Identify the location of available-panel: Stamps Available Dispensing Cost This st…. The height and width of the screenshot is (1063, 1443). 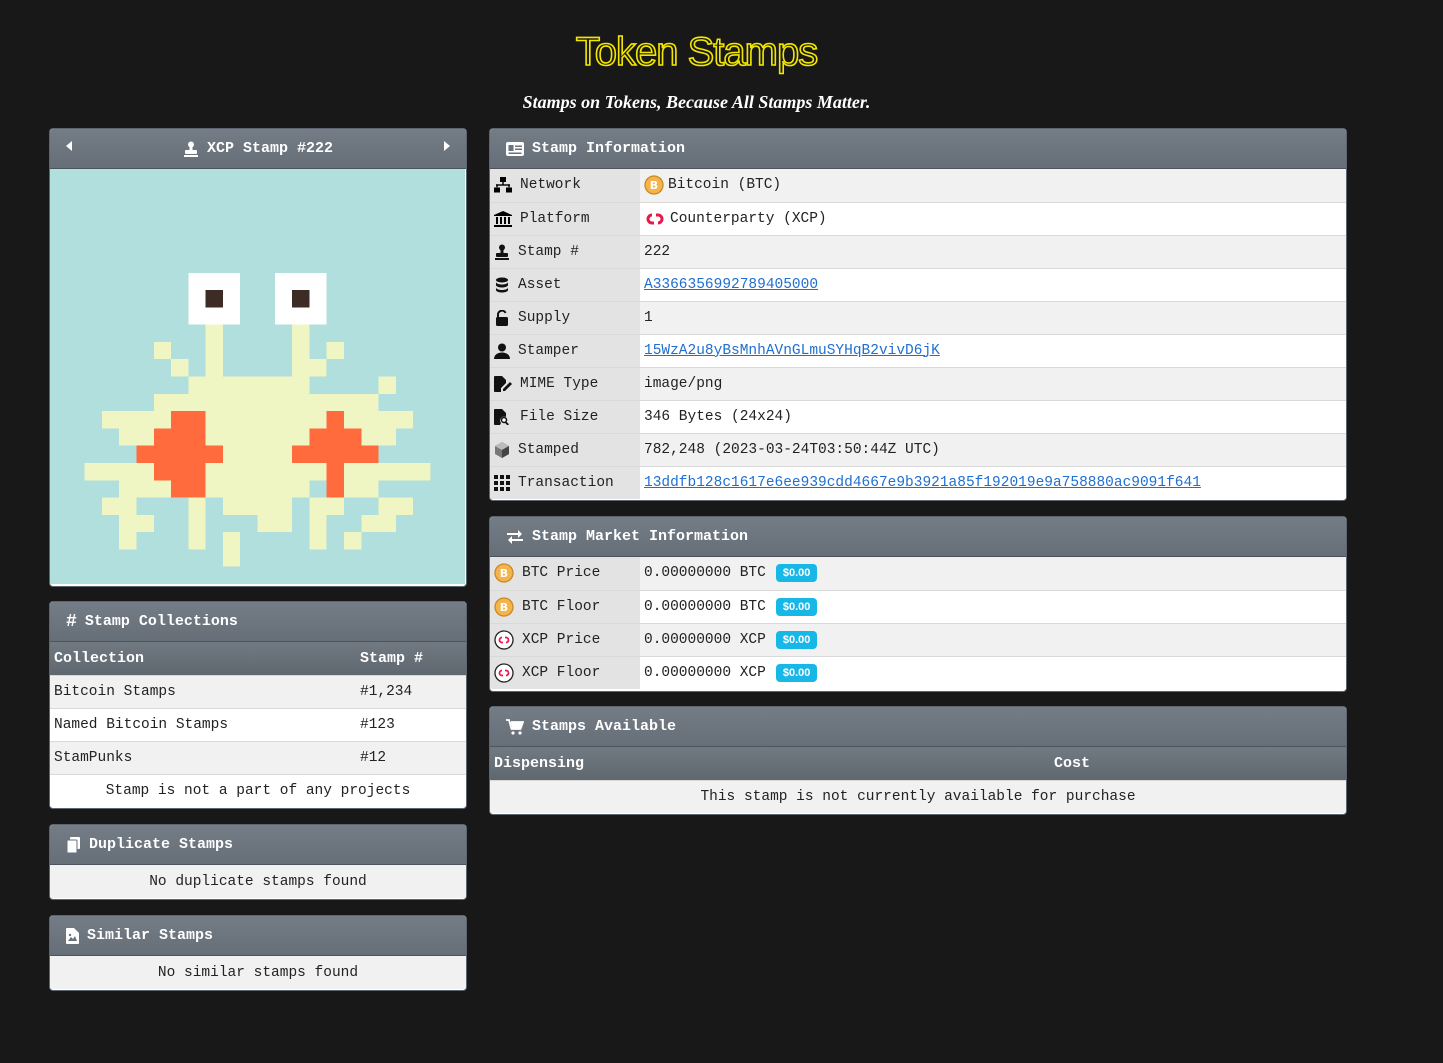
(918, 760).